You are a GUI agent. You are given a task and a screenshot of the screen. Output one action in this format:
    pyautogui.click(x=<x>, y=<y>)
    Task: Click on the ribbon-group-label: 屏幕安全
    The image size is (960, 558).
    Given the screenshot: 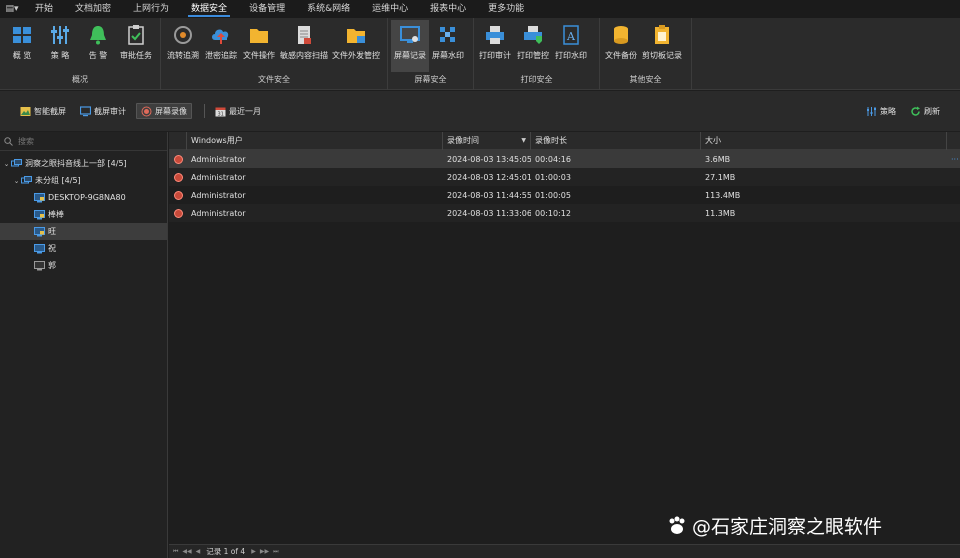 What is the action you would take?
    pyautogui.click(x=430, y=79)
    